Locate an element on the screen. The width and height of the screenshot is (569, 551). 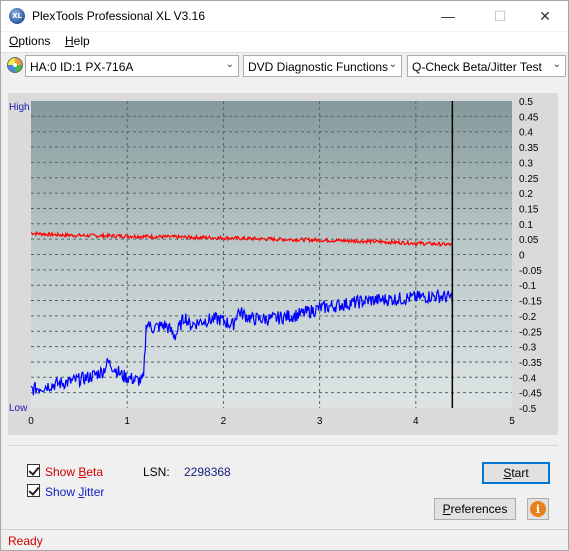
show-jitter-label: Show Jitter is located at coordinates (74, 492).